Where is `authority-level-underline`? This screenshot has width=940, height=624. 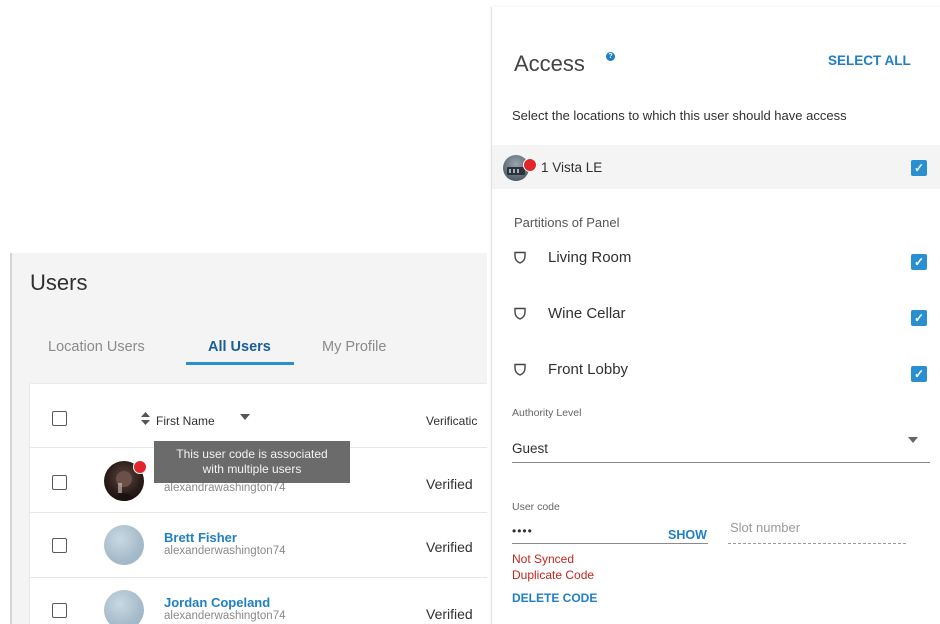 authority-level-underline is located at coordinates (721, 462).